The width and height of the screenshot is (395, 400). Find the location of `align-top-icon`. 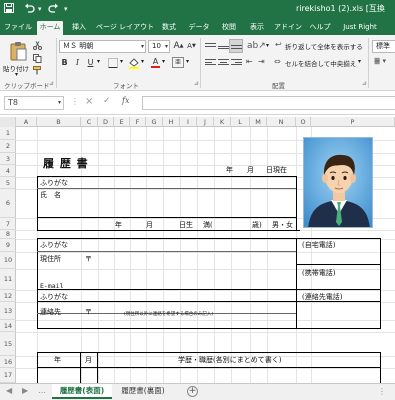

align-top-icon is located at coordinates (210, 47).